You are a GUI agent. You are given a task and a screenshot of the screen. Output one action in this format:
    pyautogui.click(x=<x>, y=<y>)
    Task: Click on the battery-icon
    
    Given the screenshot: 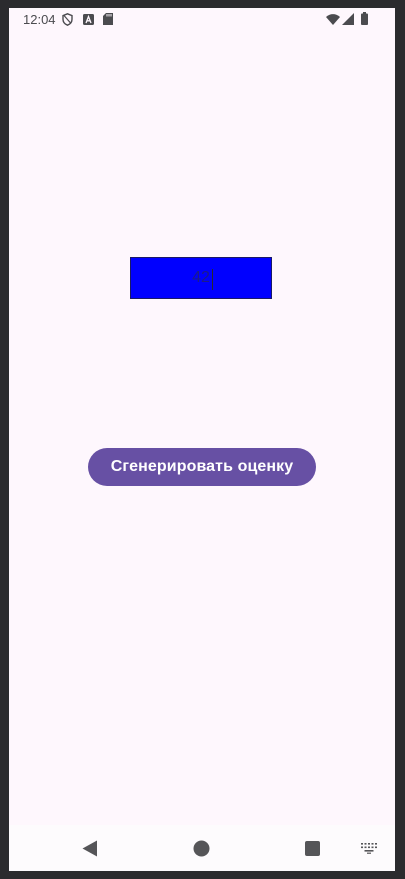 What is the action you would take?
    pyautogui.click(x=364, y=18)
    